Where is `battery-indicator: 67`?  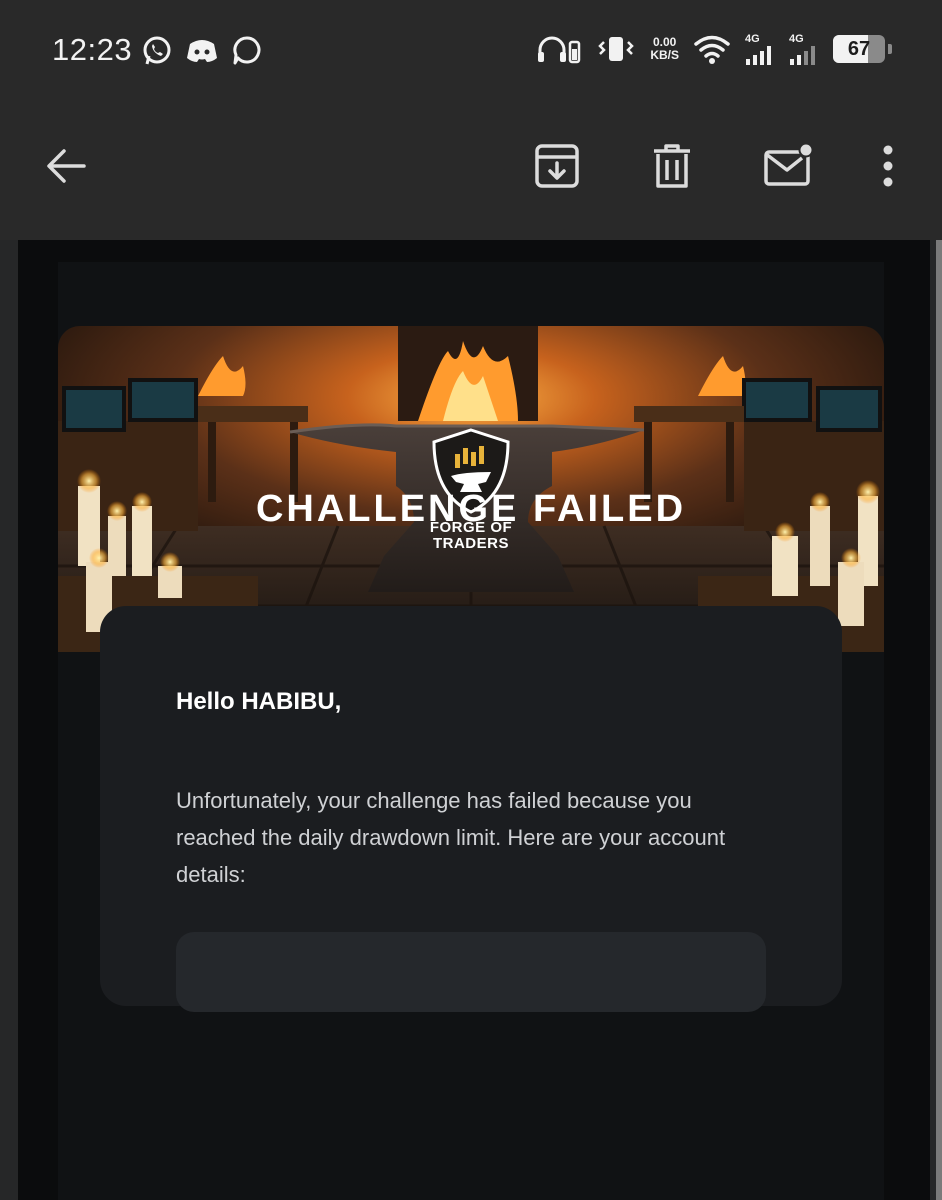 battery-indicator: 67 is located at coordinates (859, 49).